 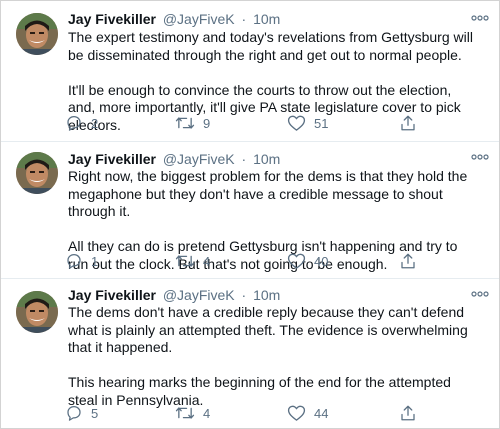 What do you see at coordinates (251, 261) in the screenshot?
I see `action-bar: 1 4 40` at bounding box center [251, 261].